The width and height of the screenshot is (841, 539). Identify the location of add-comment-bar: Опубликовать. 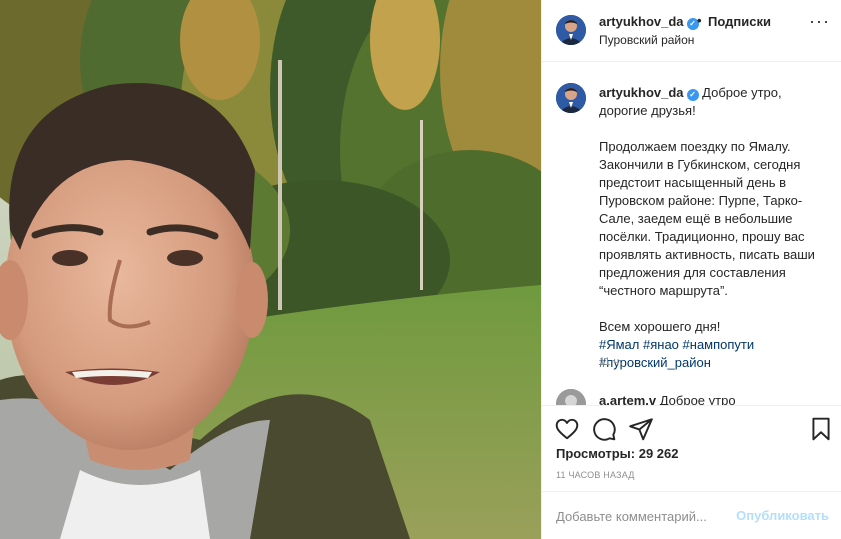
(691, 515).